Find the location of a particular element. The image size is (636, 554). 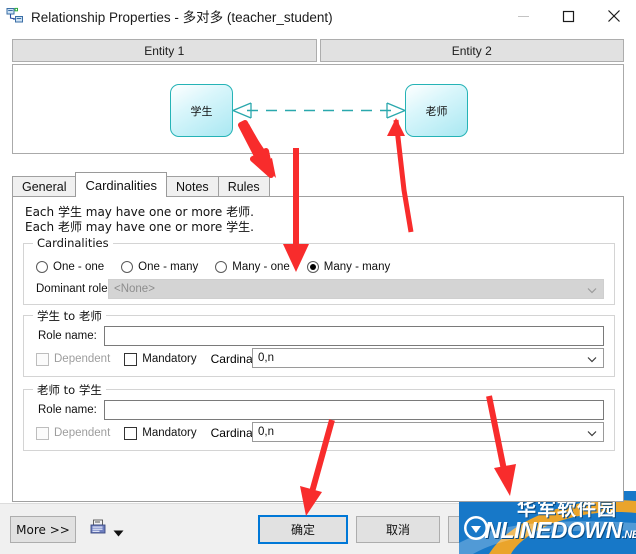

more-button: More >> is located at coordinates (43, 529).